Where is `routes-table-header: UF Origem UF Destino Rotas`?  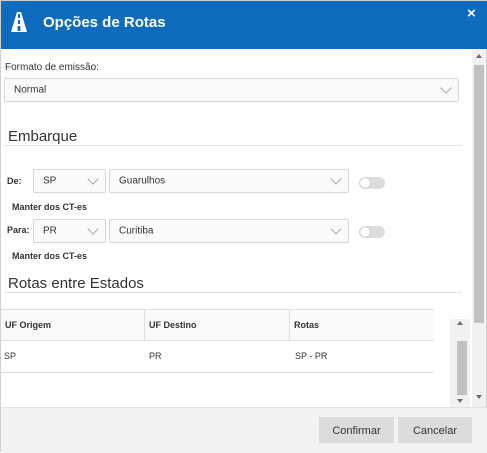
routes-table-header: UF Origem UF Destino Rotas is located at coordinates (217, 325).